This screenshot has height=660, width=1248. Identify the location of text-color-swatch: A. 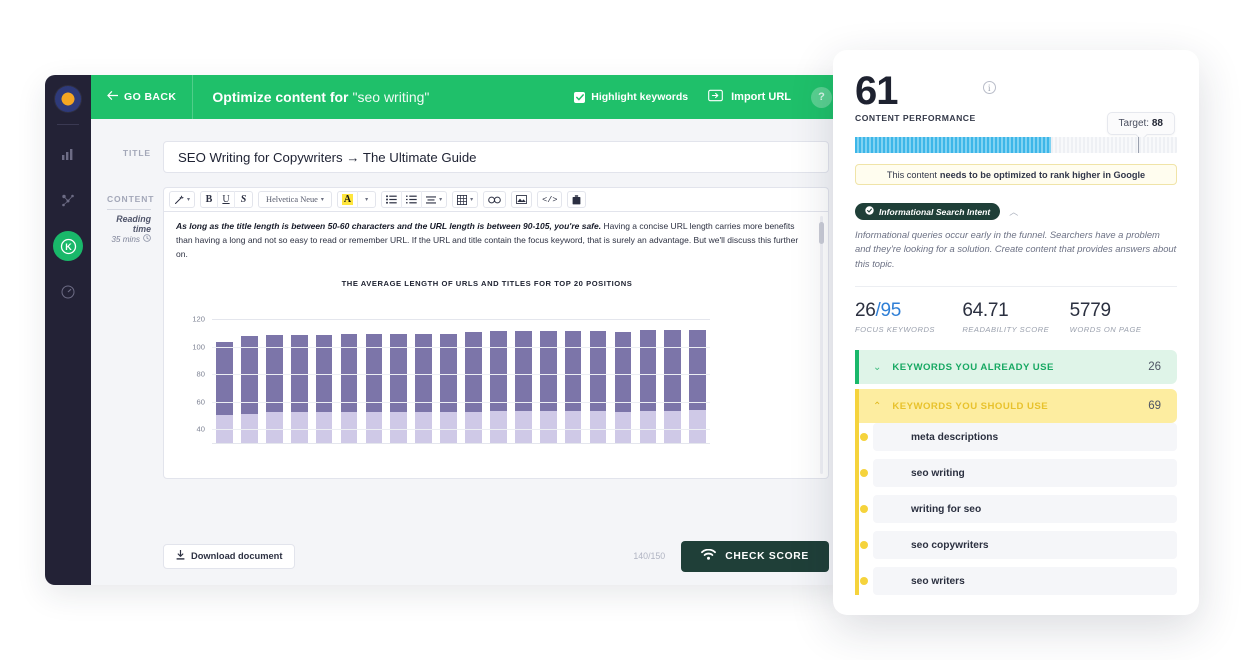
(347, 199).